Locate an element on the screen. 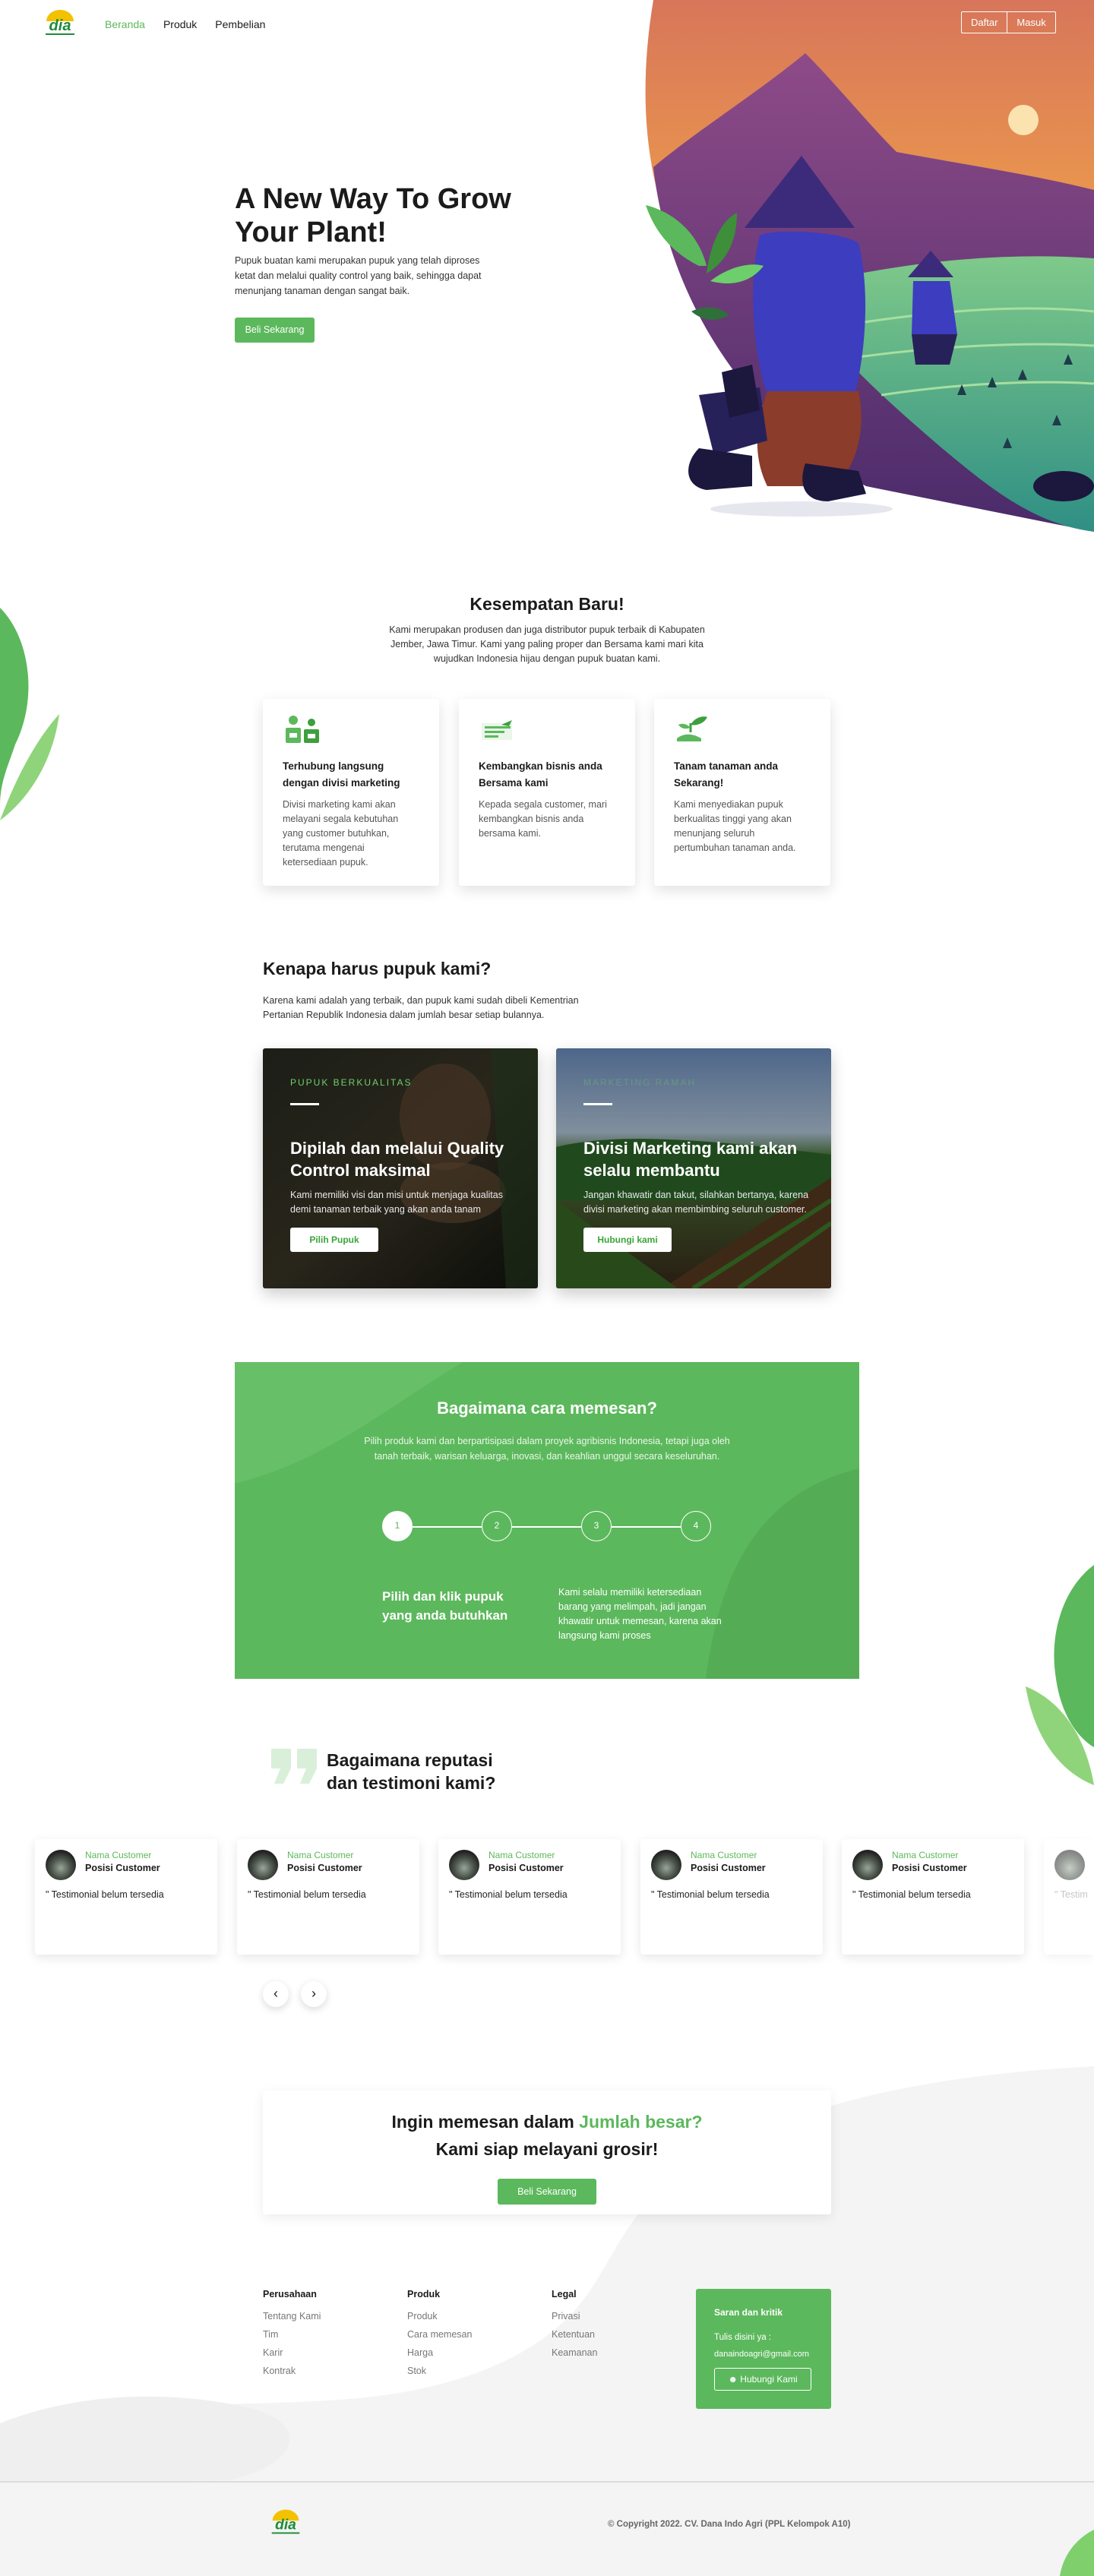 The height and width of the screenshot is (2576, 1094). footer-link: Karir is located at coordinates (292, 2353).